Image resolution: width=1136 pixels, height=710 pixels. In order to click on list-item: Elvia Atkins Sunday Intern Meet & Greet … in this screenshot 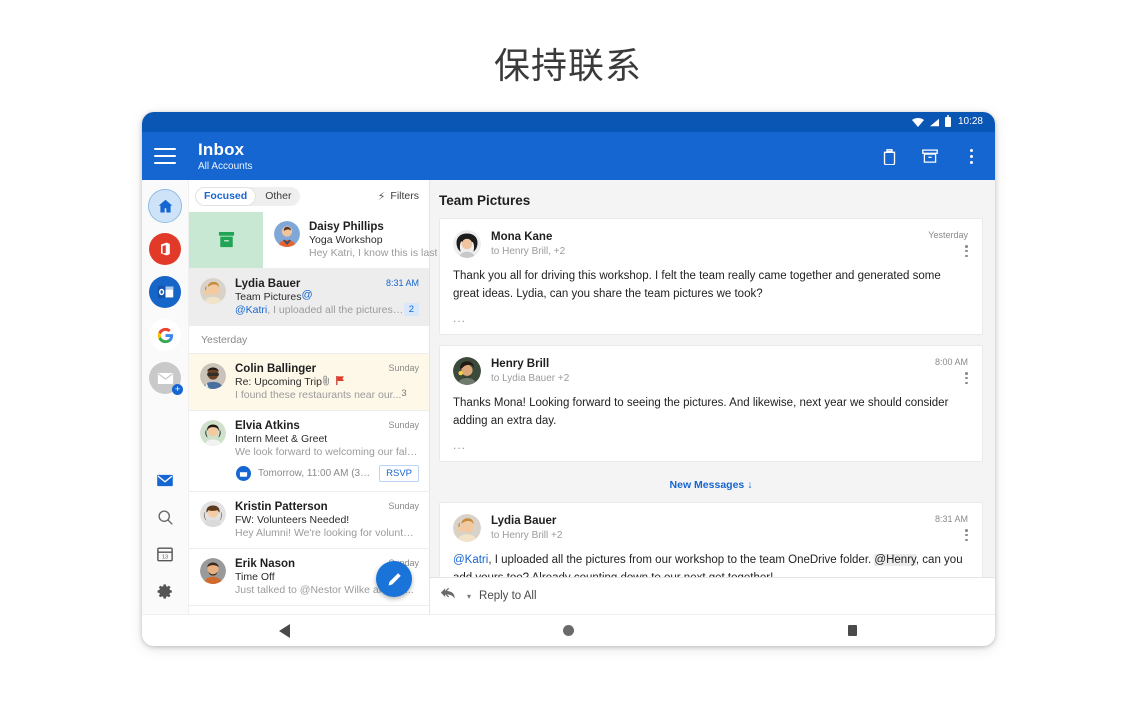, I will do `click(309, 451)`.